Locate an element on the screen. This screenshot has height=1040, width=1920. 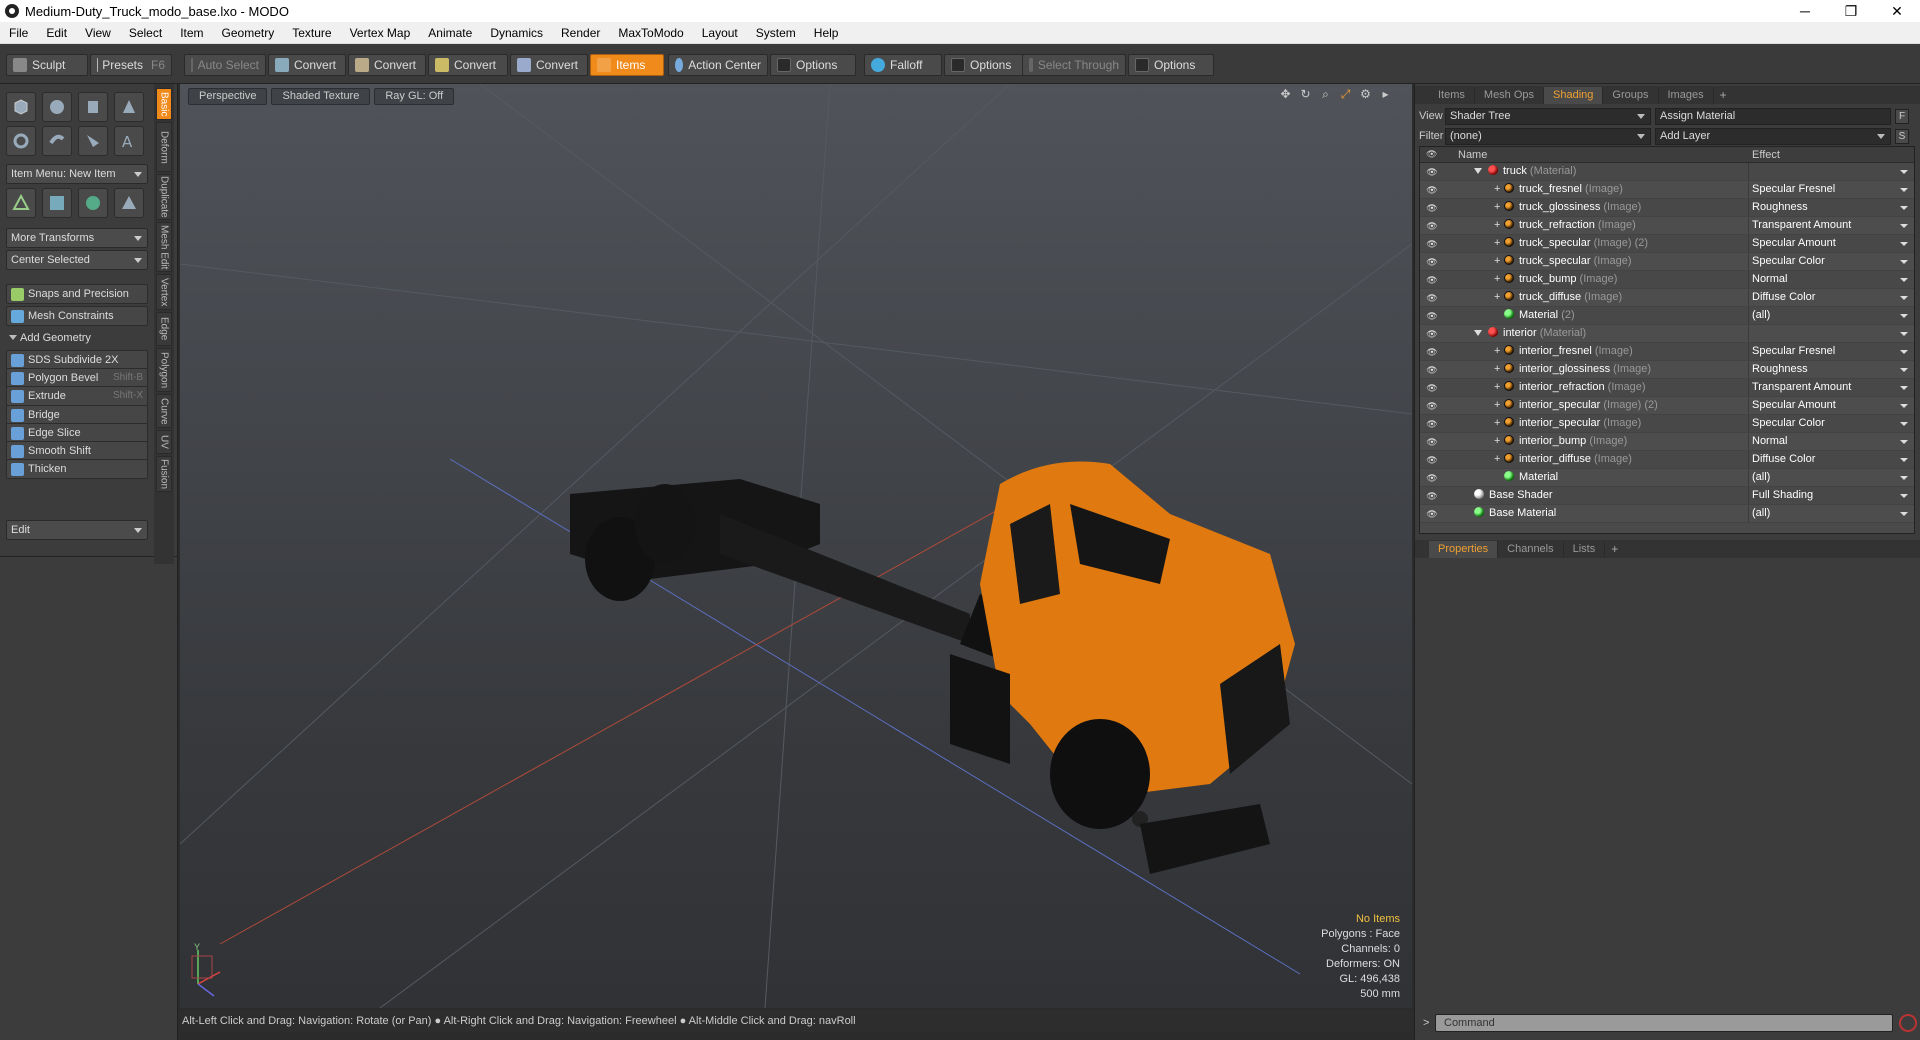
shader-tree-row: 👁 + interior_diffuse (Image) Diffuse Color is located at coordinates (1667, 460).